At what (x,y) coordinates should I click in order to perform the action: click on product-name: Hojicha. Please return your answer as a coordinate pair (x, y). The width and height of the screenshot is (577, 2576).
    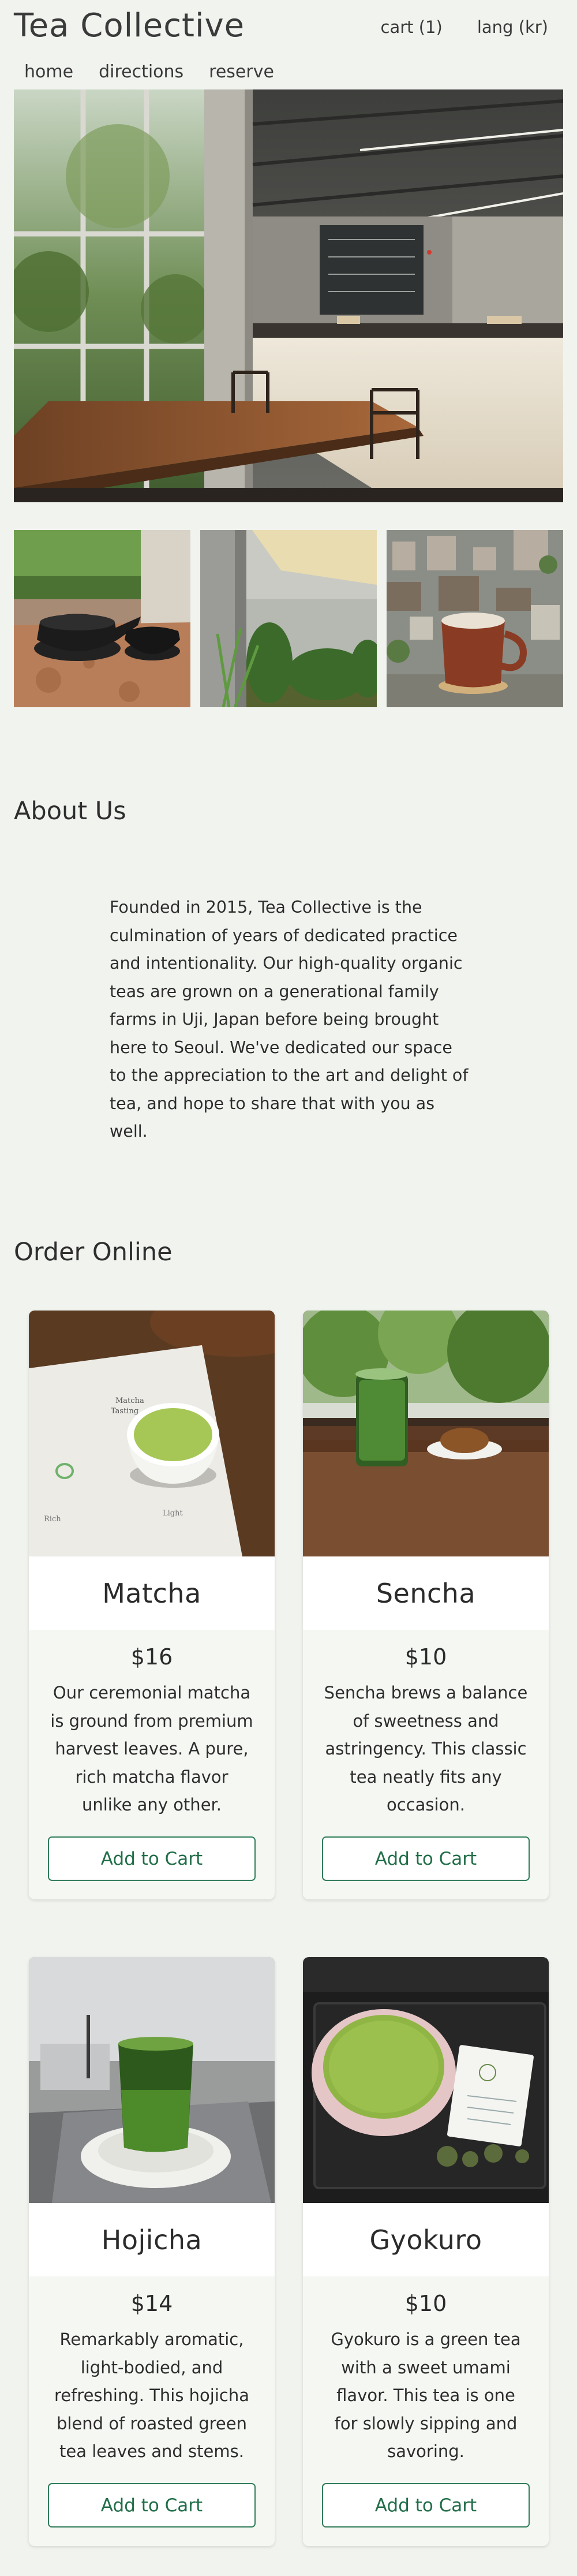
    Looking at the image, I should click on (152, 2240).